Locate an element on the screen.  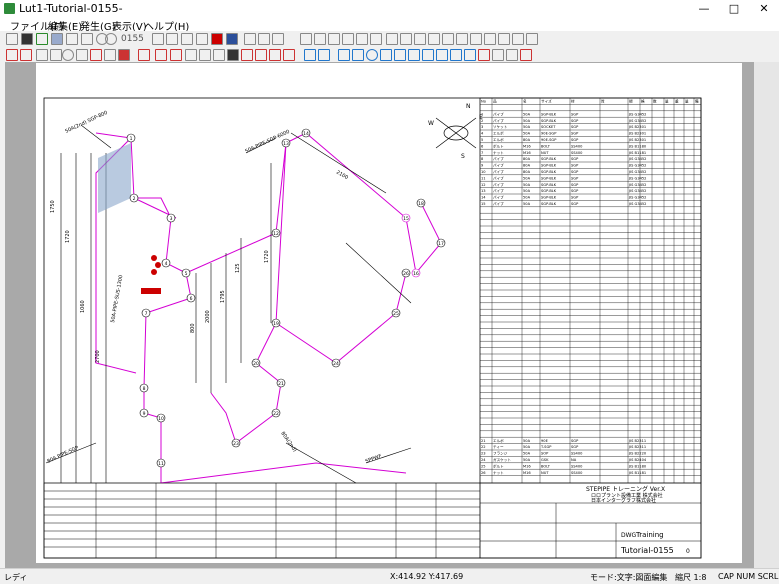
paste-icon is located at coordinates (87, 39).